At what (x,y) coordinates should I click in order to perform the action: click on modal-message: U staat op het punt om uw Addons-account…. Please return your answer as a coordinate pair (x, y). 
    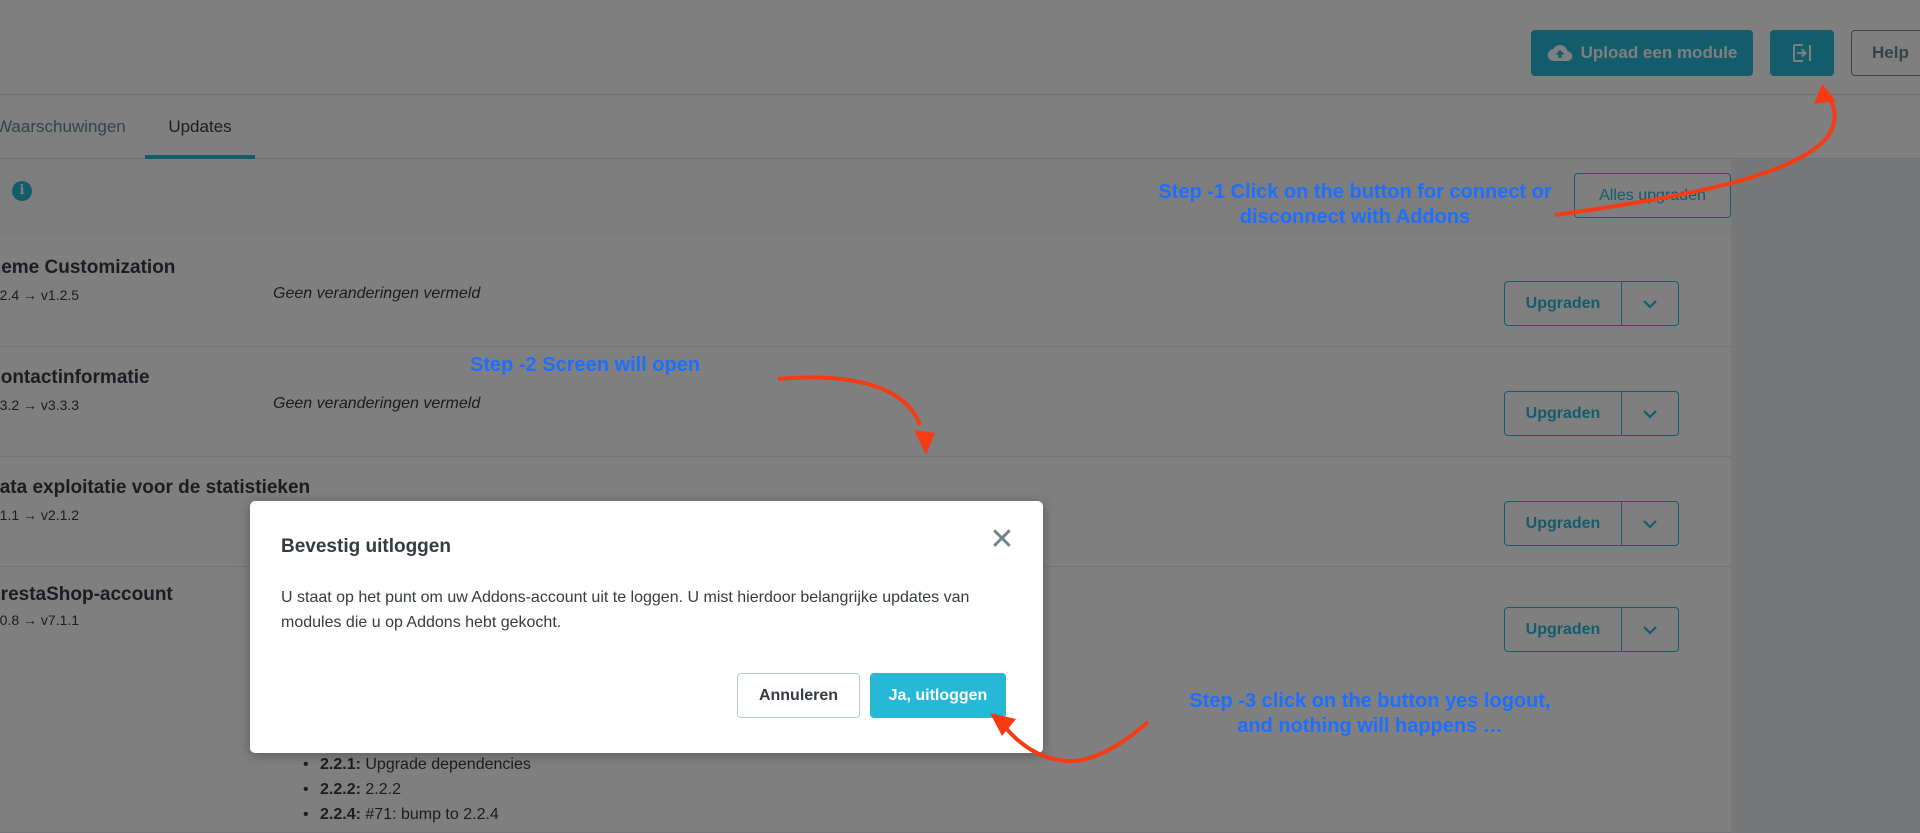
    Looking at the image, I should click on (625, 610).